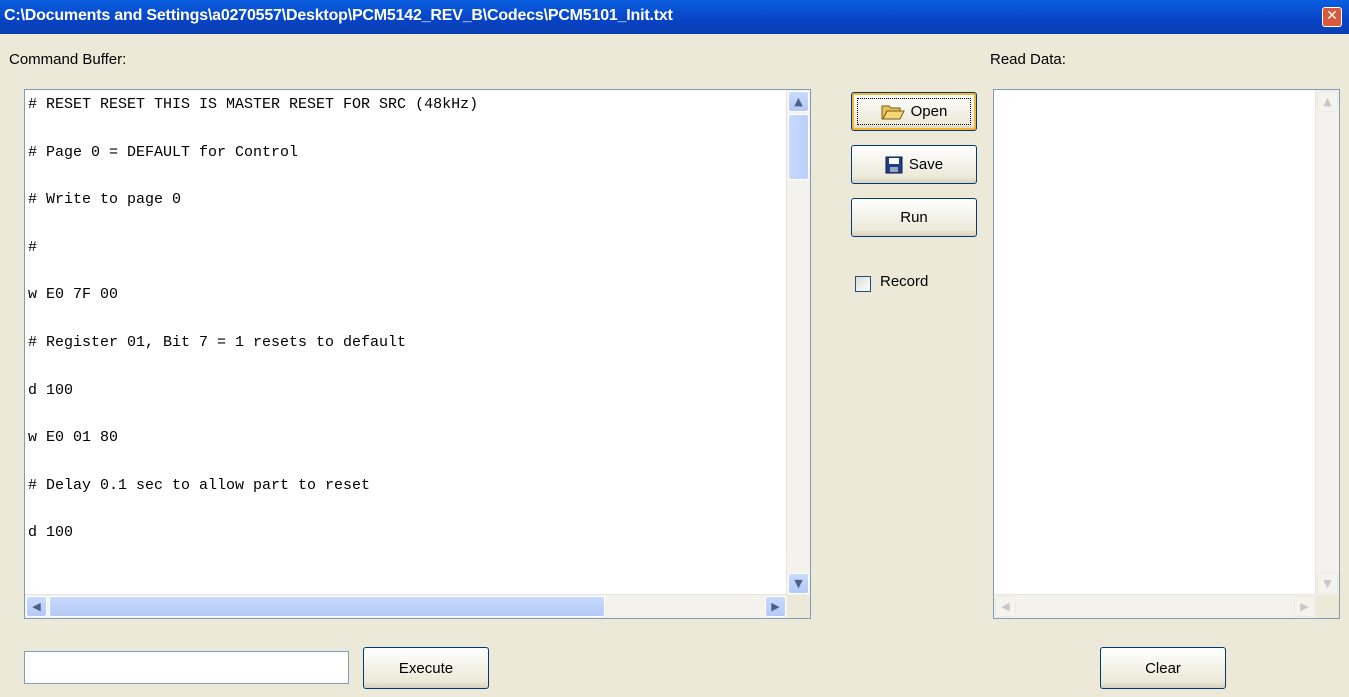 The height and width of the screenshot is (697, 1349). I want to click on close-icon: ✕, so click(1332, 16).